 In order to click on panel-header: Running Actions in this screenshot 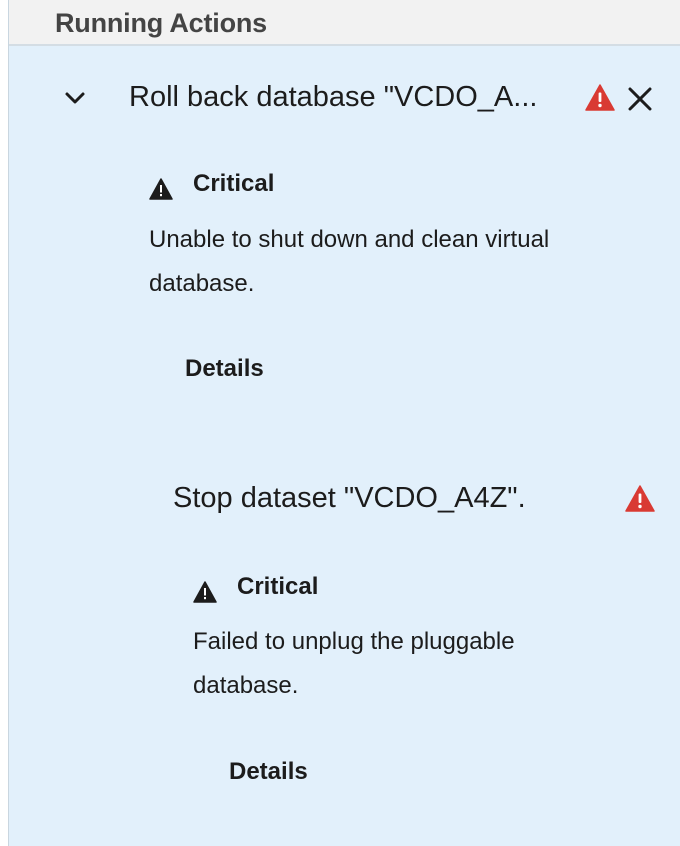, I will do `click(344, 23)`.